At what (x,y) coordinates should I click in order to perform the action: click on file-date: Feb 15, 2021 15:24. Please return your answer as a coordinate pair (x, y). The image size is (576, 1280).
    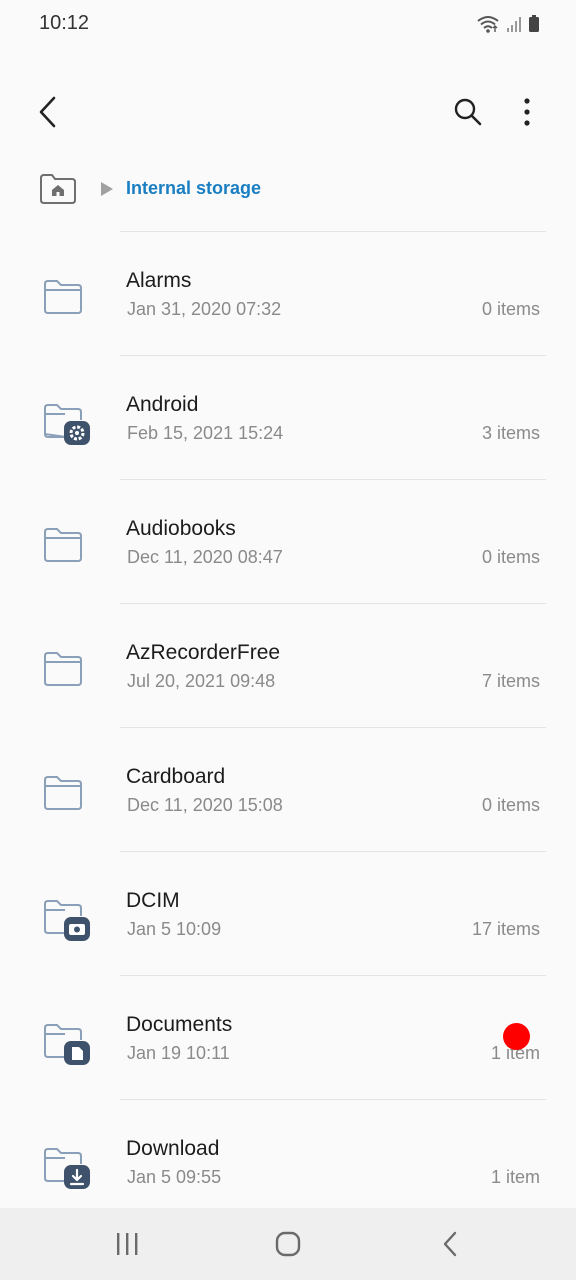
    Looking at the image, I should click on (205, 433).